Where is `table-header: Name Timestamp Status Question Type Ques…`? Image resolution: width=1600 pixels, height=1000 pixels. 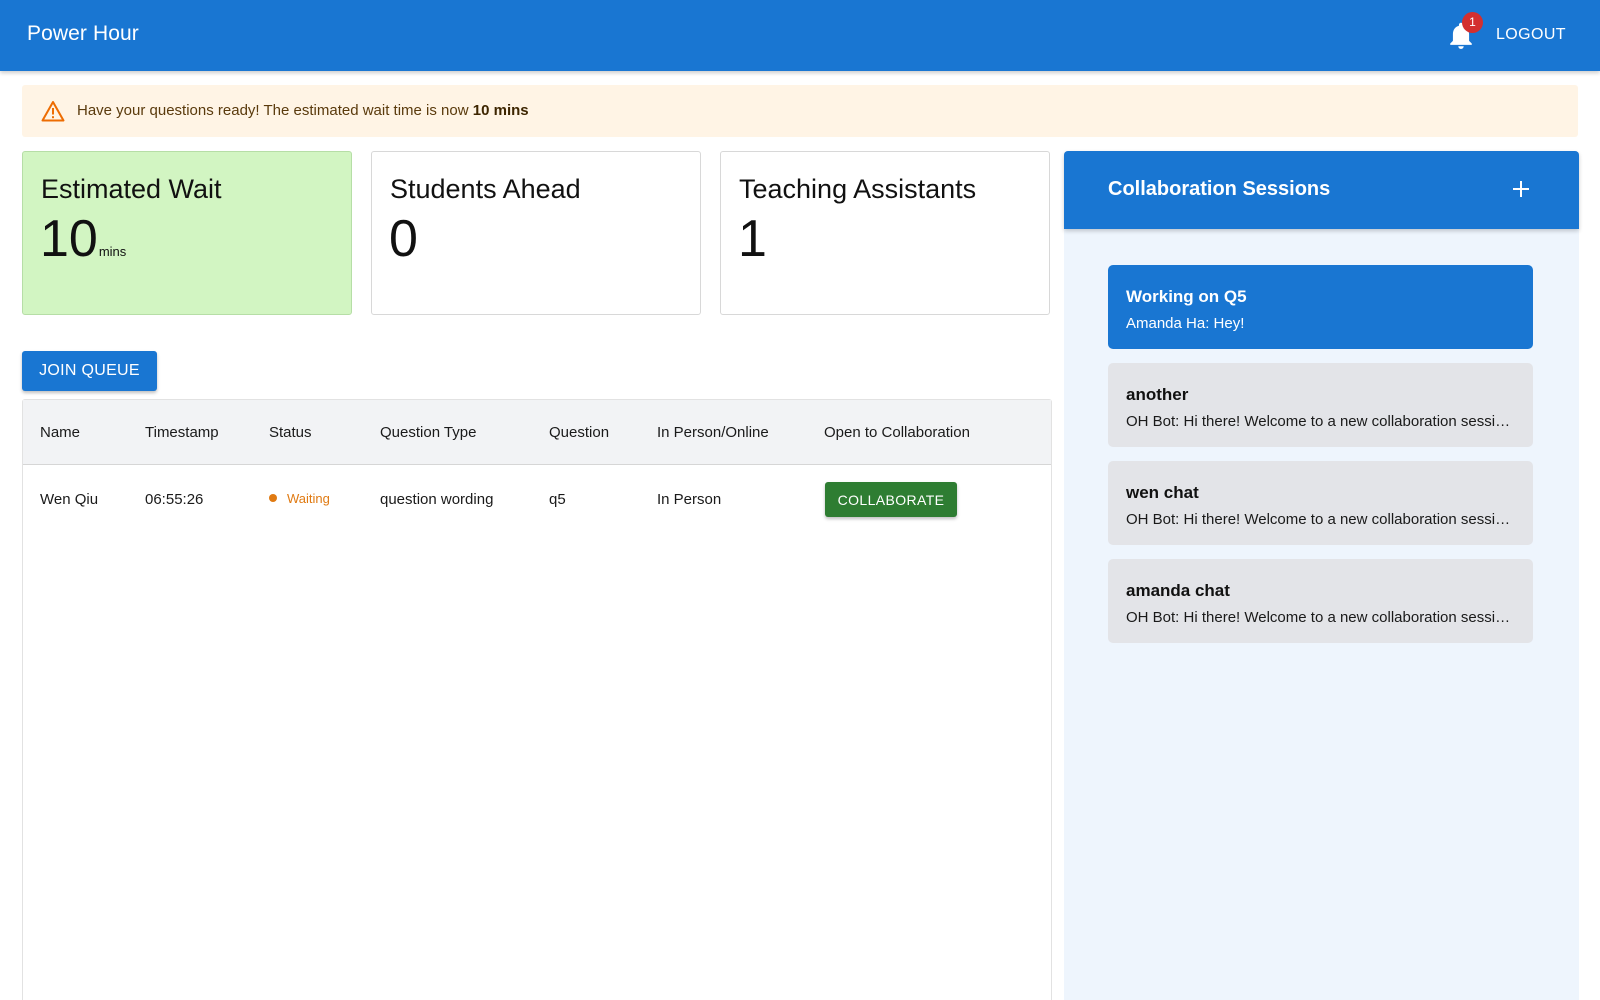
table-header: Name Timestamp Status Question Type Ques… is located at coordinates (537, 432).